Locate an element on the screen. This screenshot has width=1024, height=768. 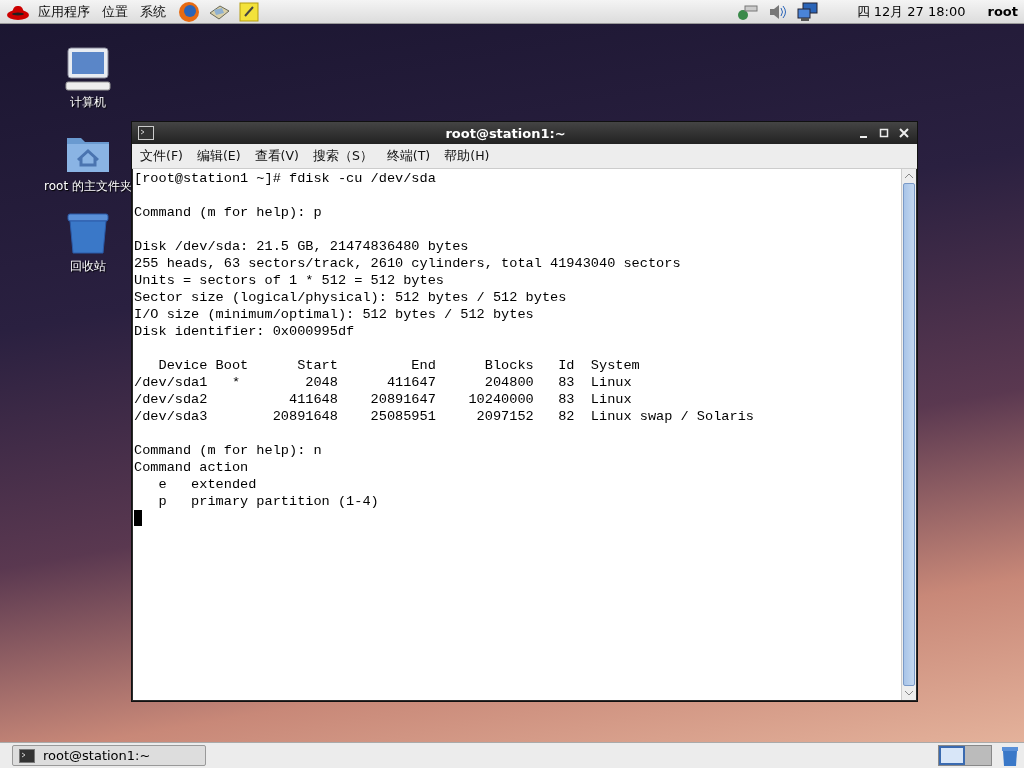
notepad-icon is located at coordinates (249, 11).